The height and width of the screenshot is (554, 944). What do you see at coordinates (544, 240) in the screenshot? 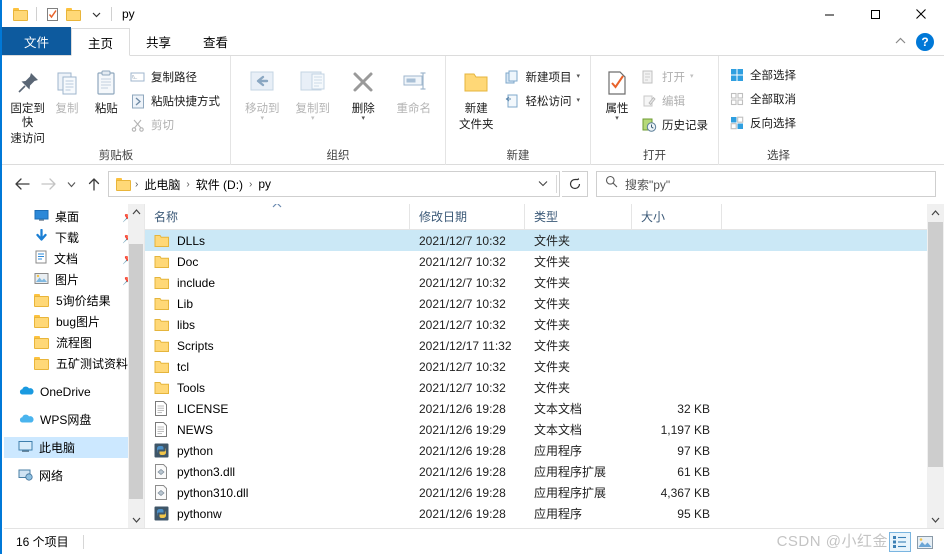
I see `table-row: DLLs 2021/12/7 10:32 文件夹` at bounding box center [544, 240].